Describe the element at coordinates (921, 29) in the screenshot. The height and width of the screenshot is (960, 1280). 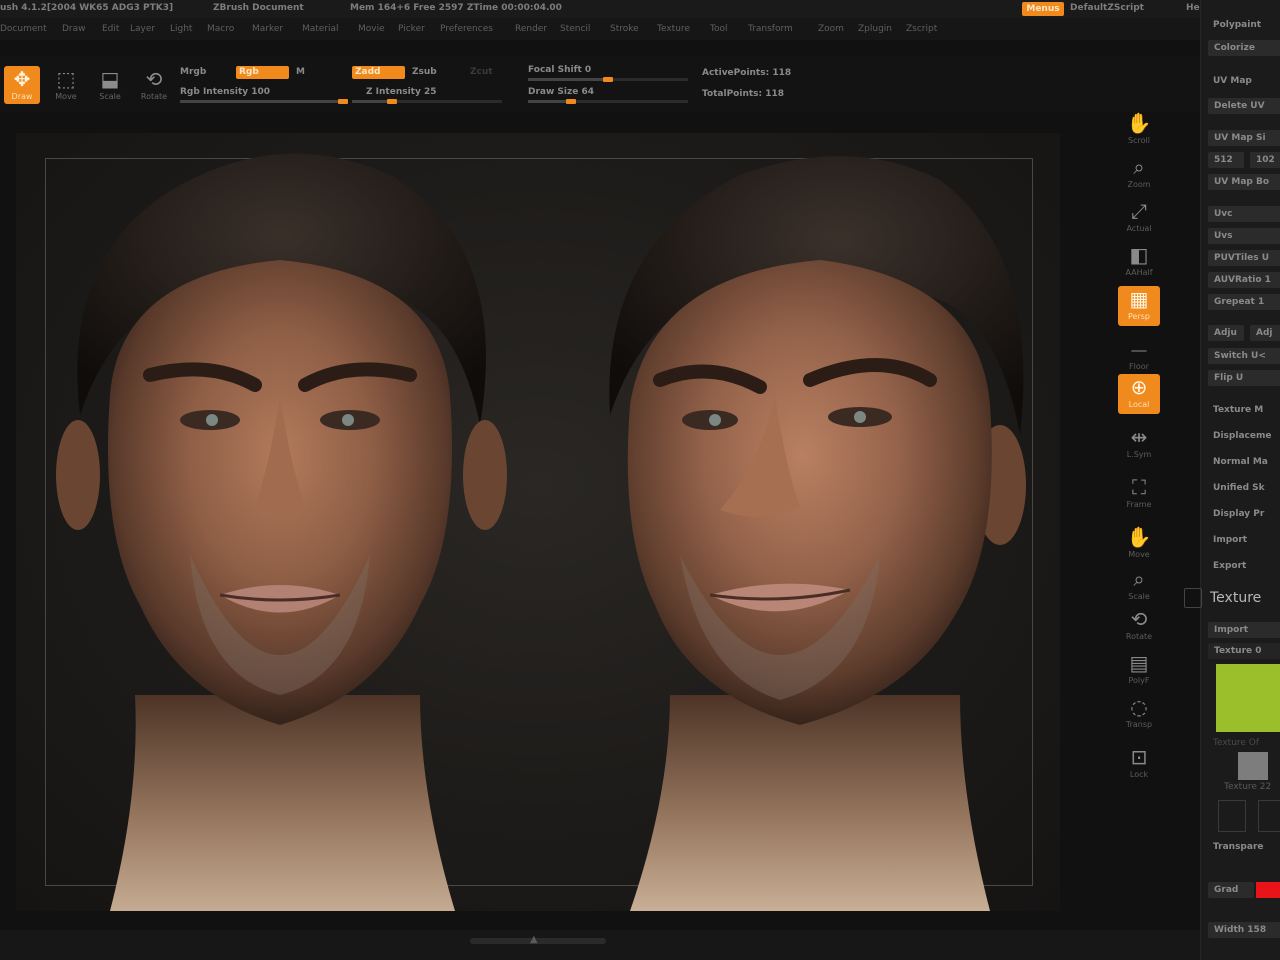
I see `menu-item-zscript: Zscript` at that location.